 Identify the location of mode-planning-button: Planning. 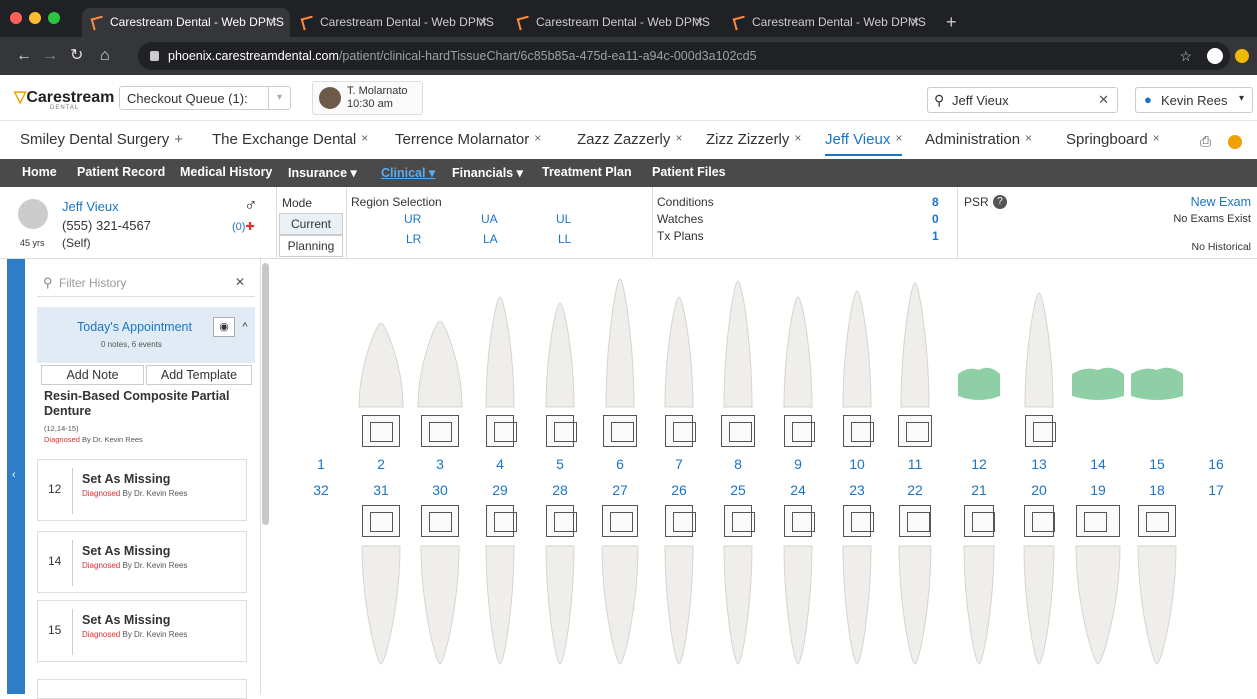
(311, 246).